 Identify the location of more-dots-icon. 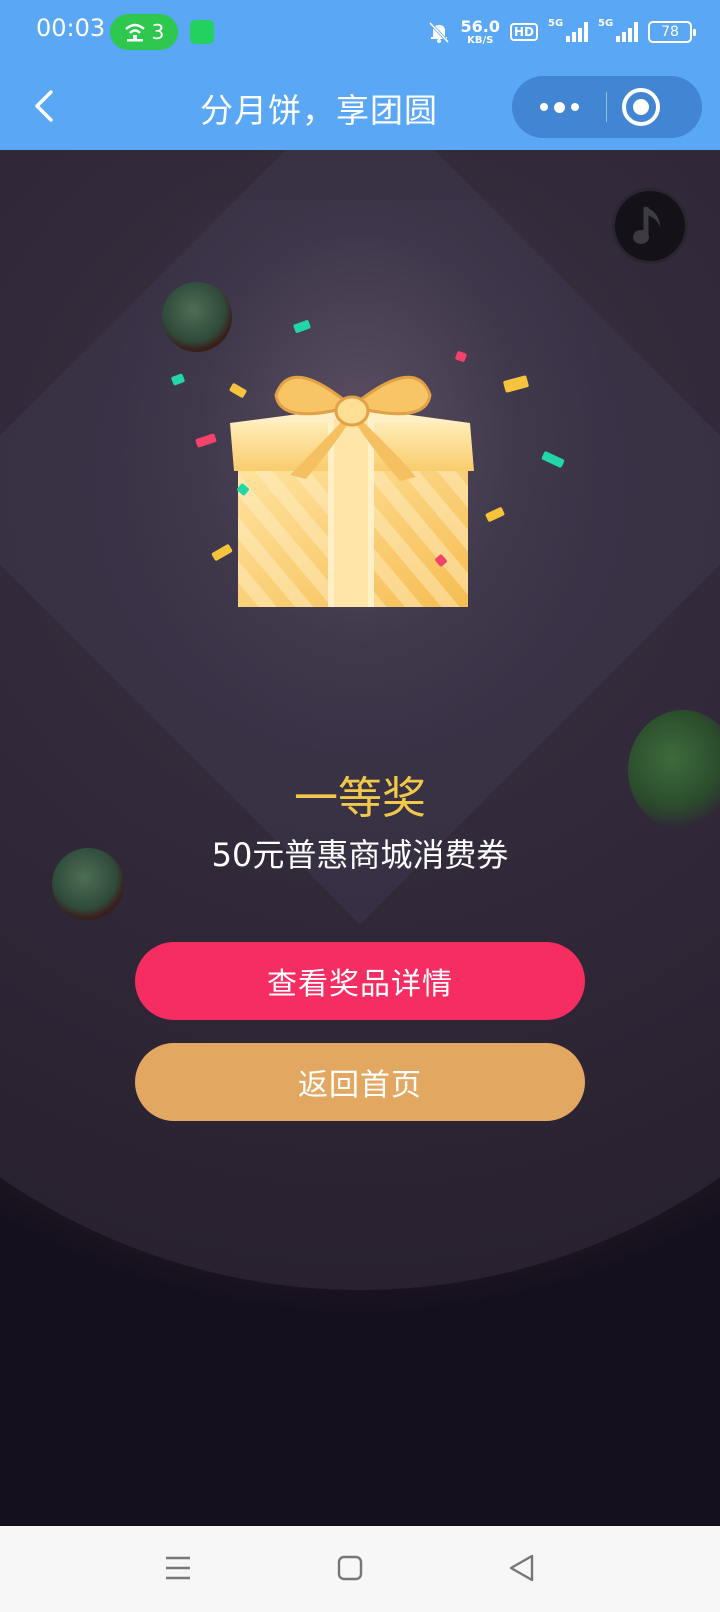
(559, 107).